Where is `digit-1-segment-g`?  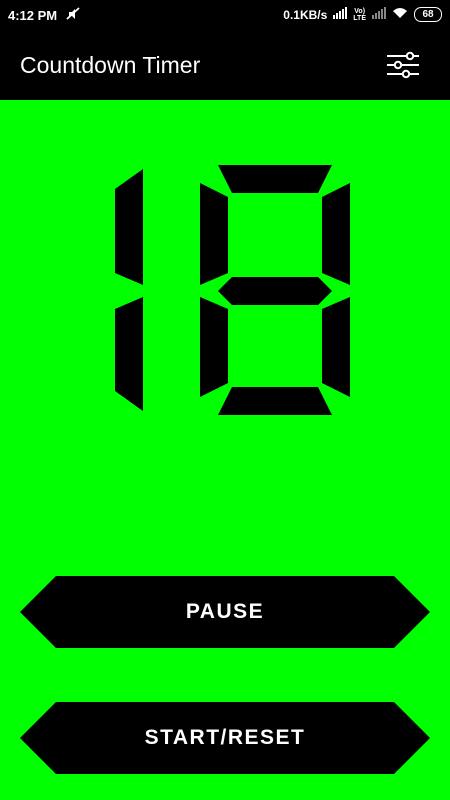 digit-1-segment-g is located at coordinates (275, 291).